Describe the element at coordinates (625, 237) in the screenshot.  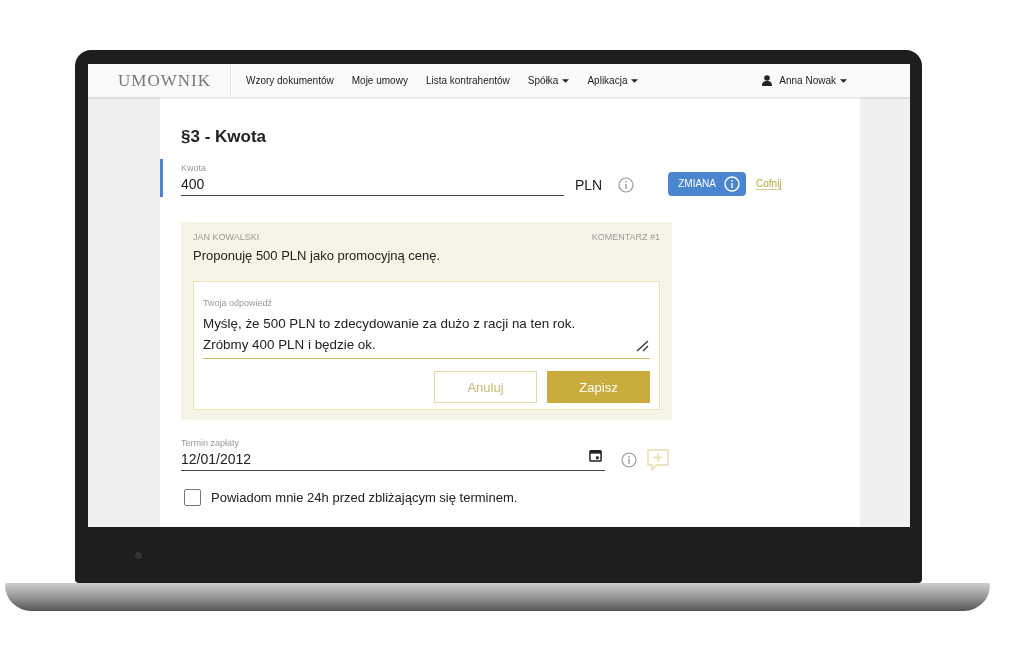
I see `comment-number: KOMENTARZ #1` at that location.